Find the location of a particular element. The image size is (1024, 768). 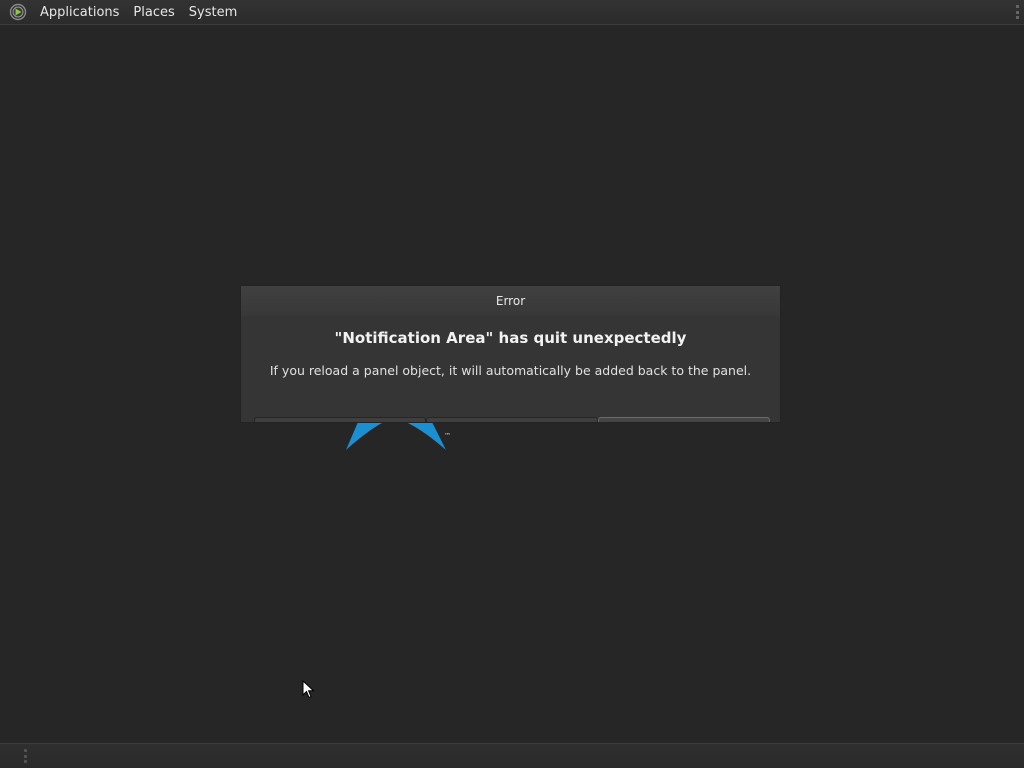

menu-system: System is located at coordinates (213, 12).